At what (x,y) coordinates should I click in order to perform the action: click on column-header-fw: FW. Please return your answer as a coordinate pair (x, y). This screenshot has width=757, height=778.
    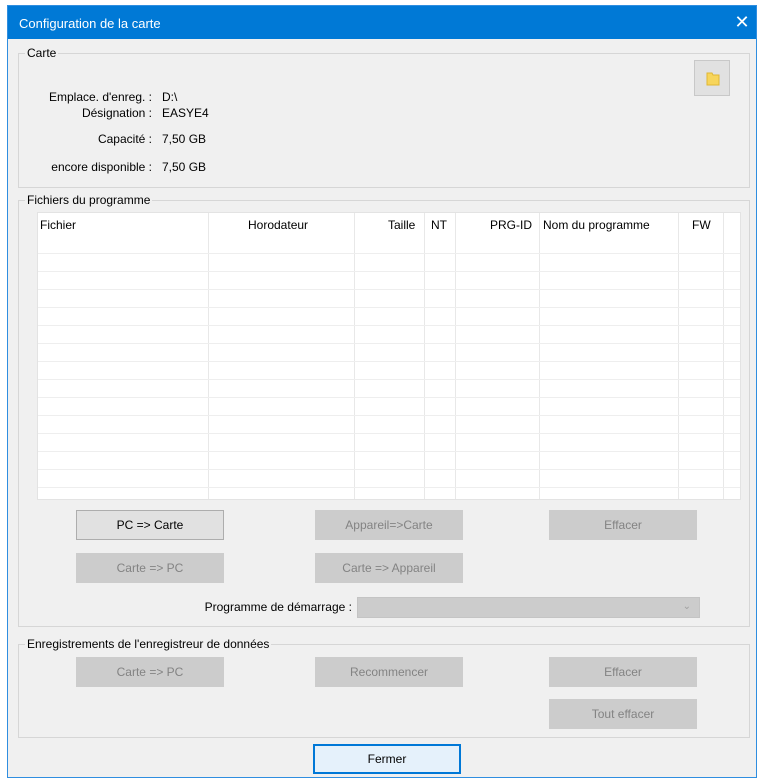
    Looking at the image, I should click on (701, 225).